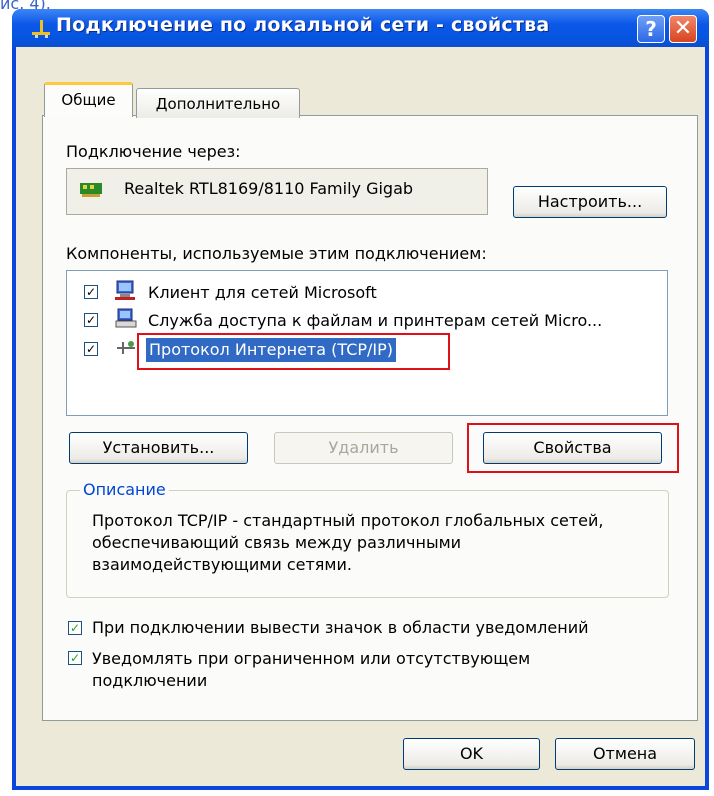 The height and width of the screenshot is (796, 714). Describe the element at coordinates (625, 754) in the screenshot. I see `cancel-button: Отмена` at that location.